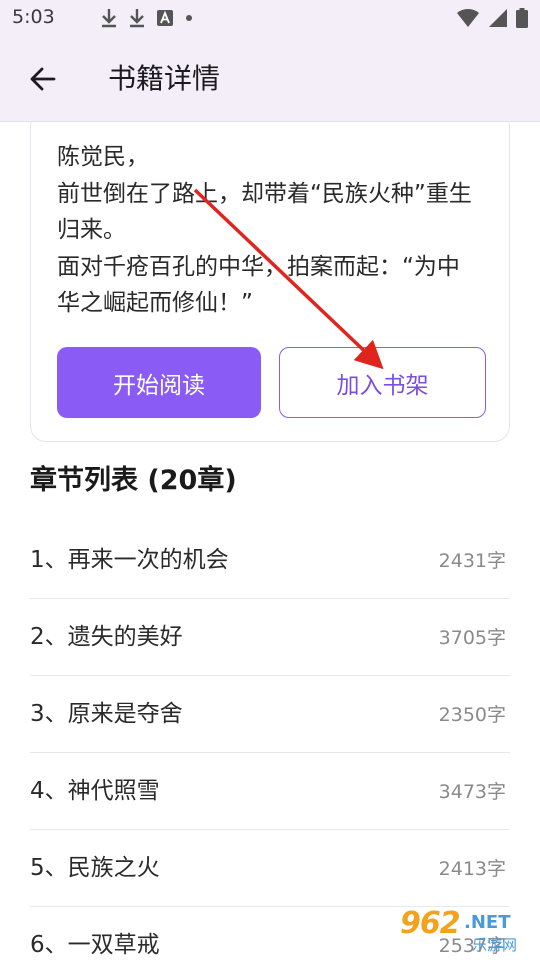 The image size is (540, 960). Describe the element at coordinates (103, 157) in the screenshot. I see `intro-line: 陈觉民，` at that location.